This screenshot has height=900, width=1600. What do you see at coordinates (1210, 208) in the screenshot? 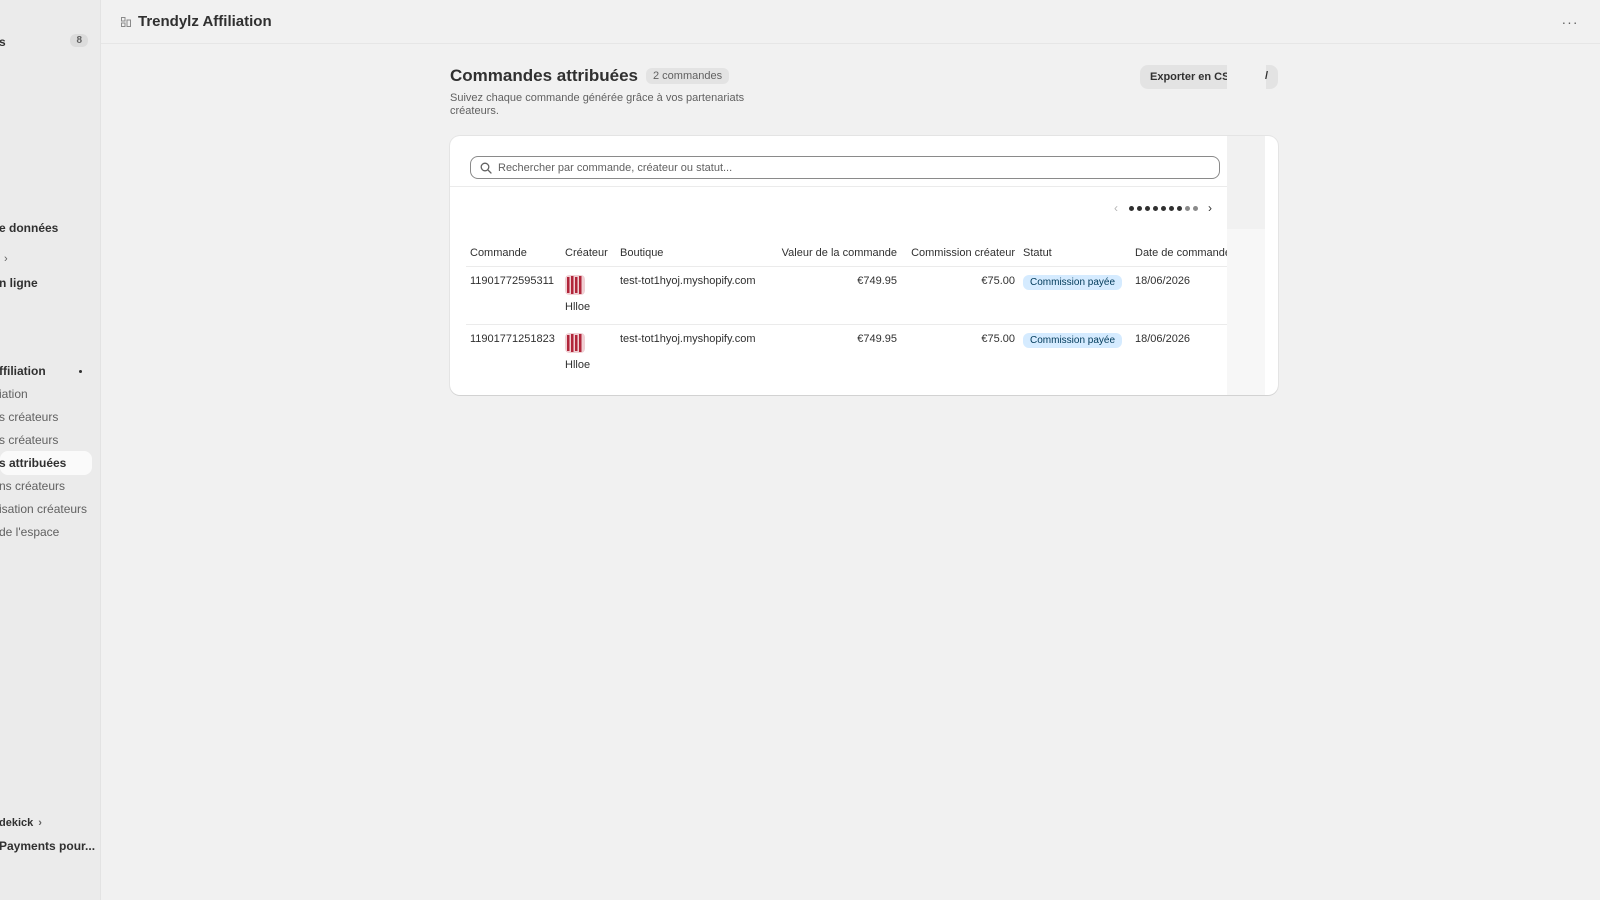
I see `next-page-button: ›` at bounding box center [1210, 208].